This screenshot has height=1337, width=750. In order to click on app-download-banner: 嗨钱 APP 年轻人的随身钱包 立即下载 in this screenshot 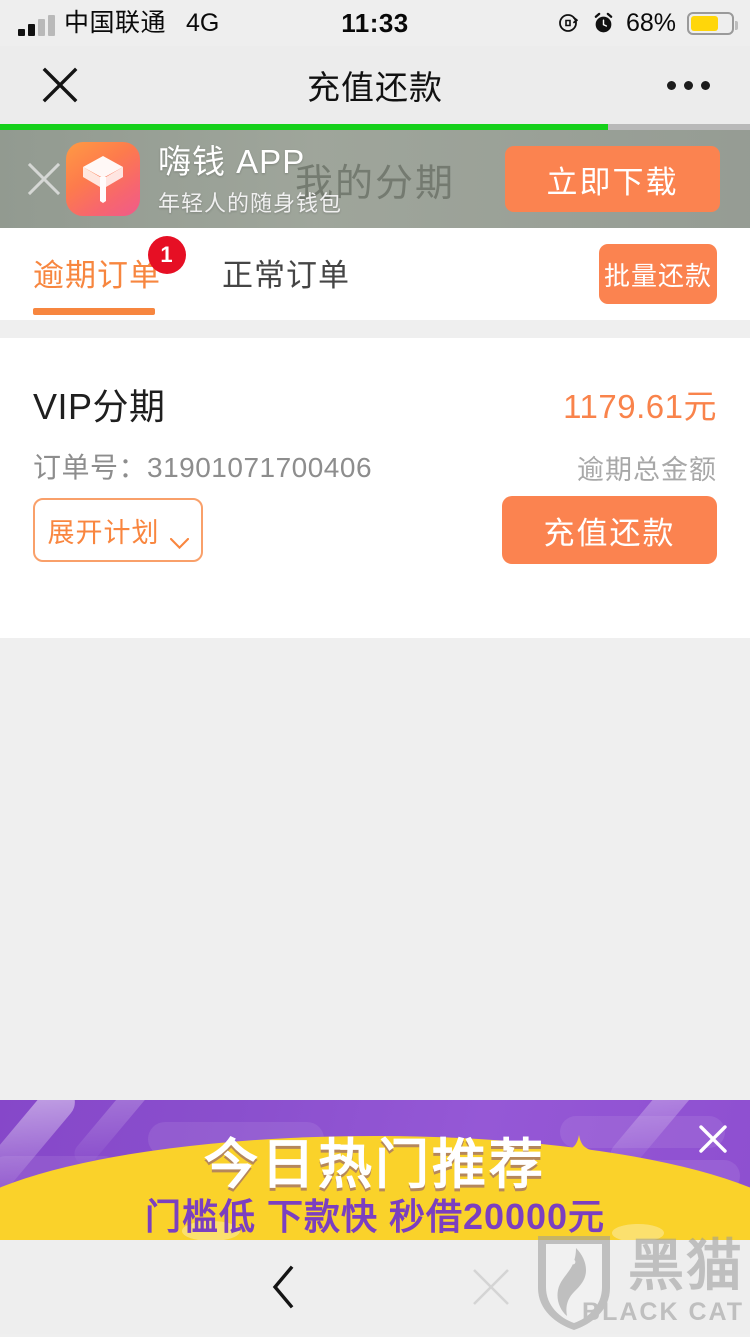, I will do `click(375, 179)`.